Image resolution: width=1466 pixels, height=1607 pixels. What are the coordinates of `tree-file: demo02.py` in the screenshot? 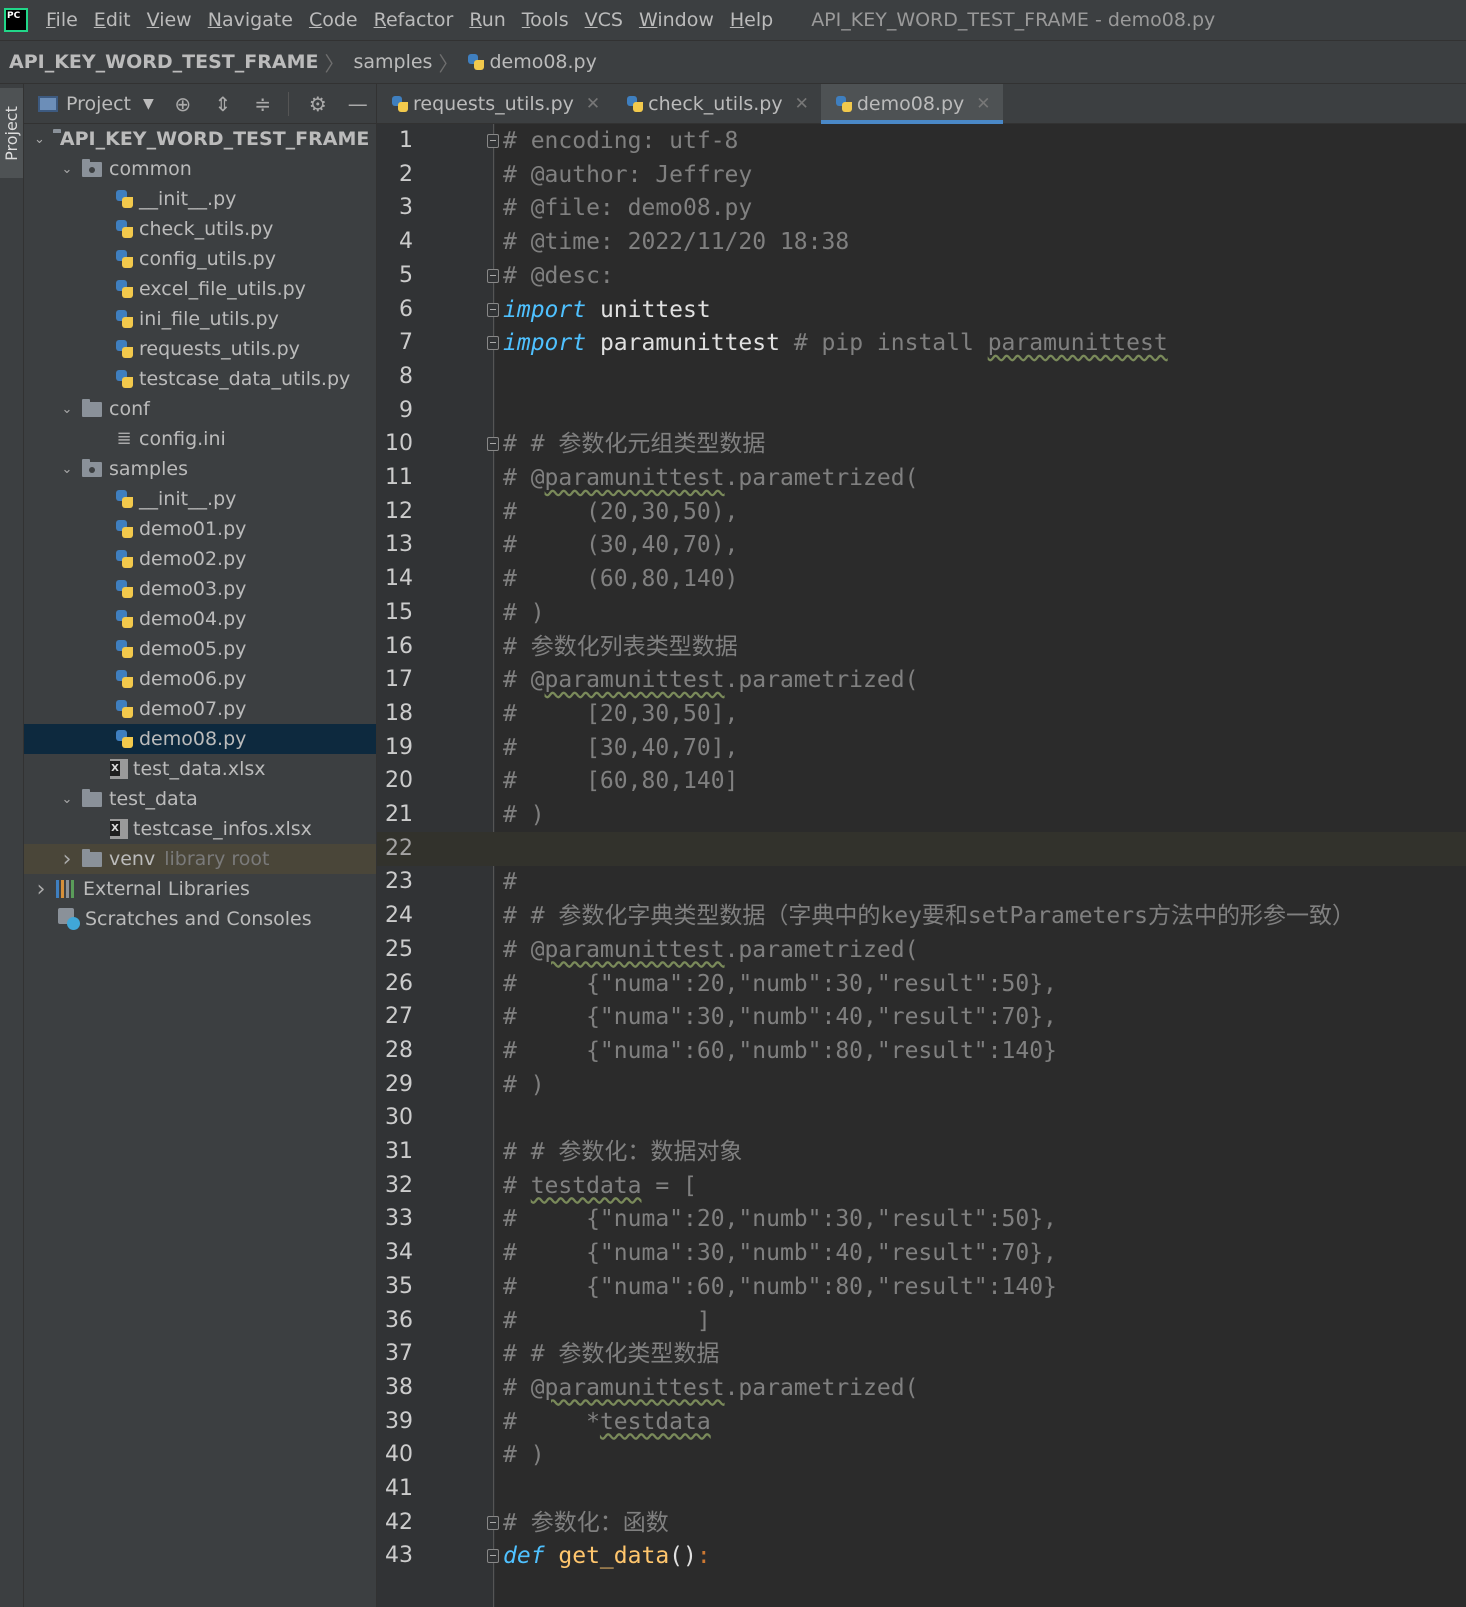 It's located at (200, 559).